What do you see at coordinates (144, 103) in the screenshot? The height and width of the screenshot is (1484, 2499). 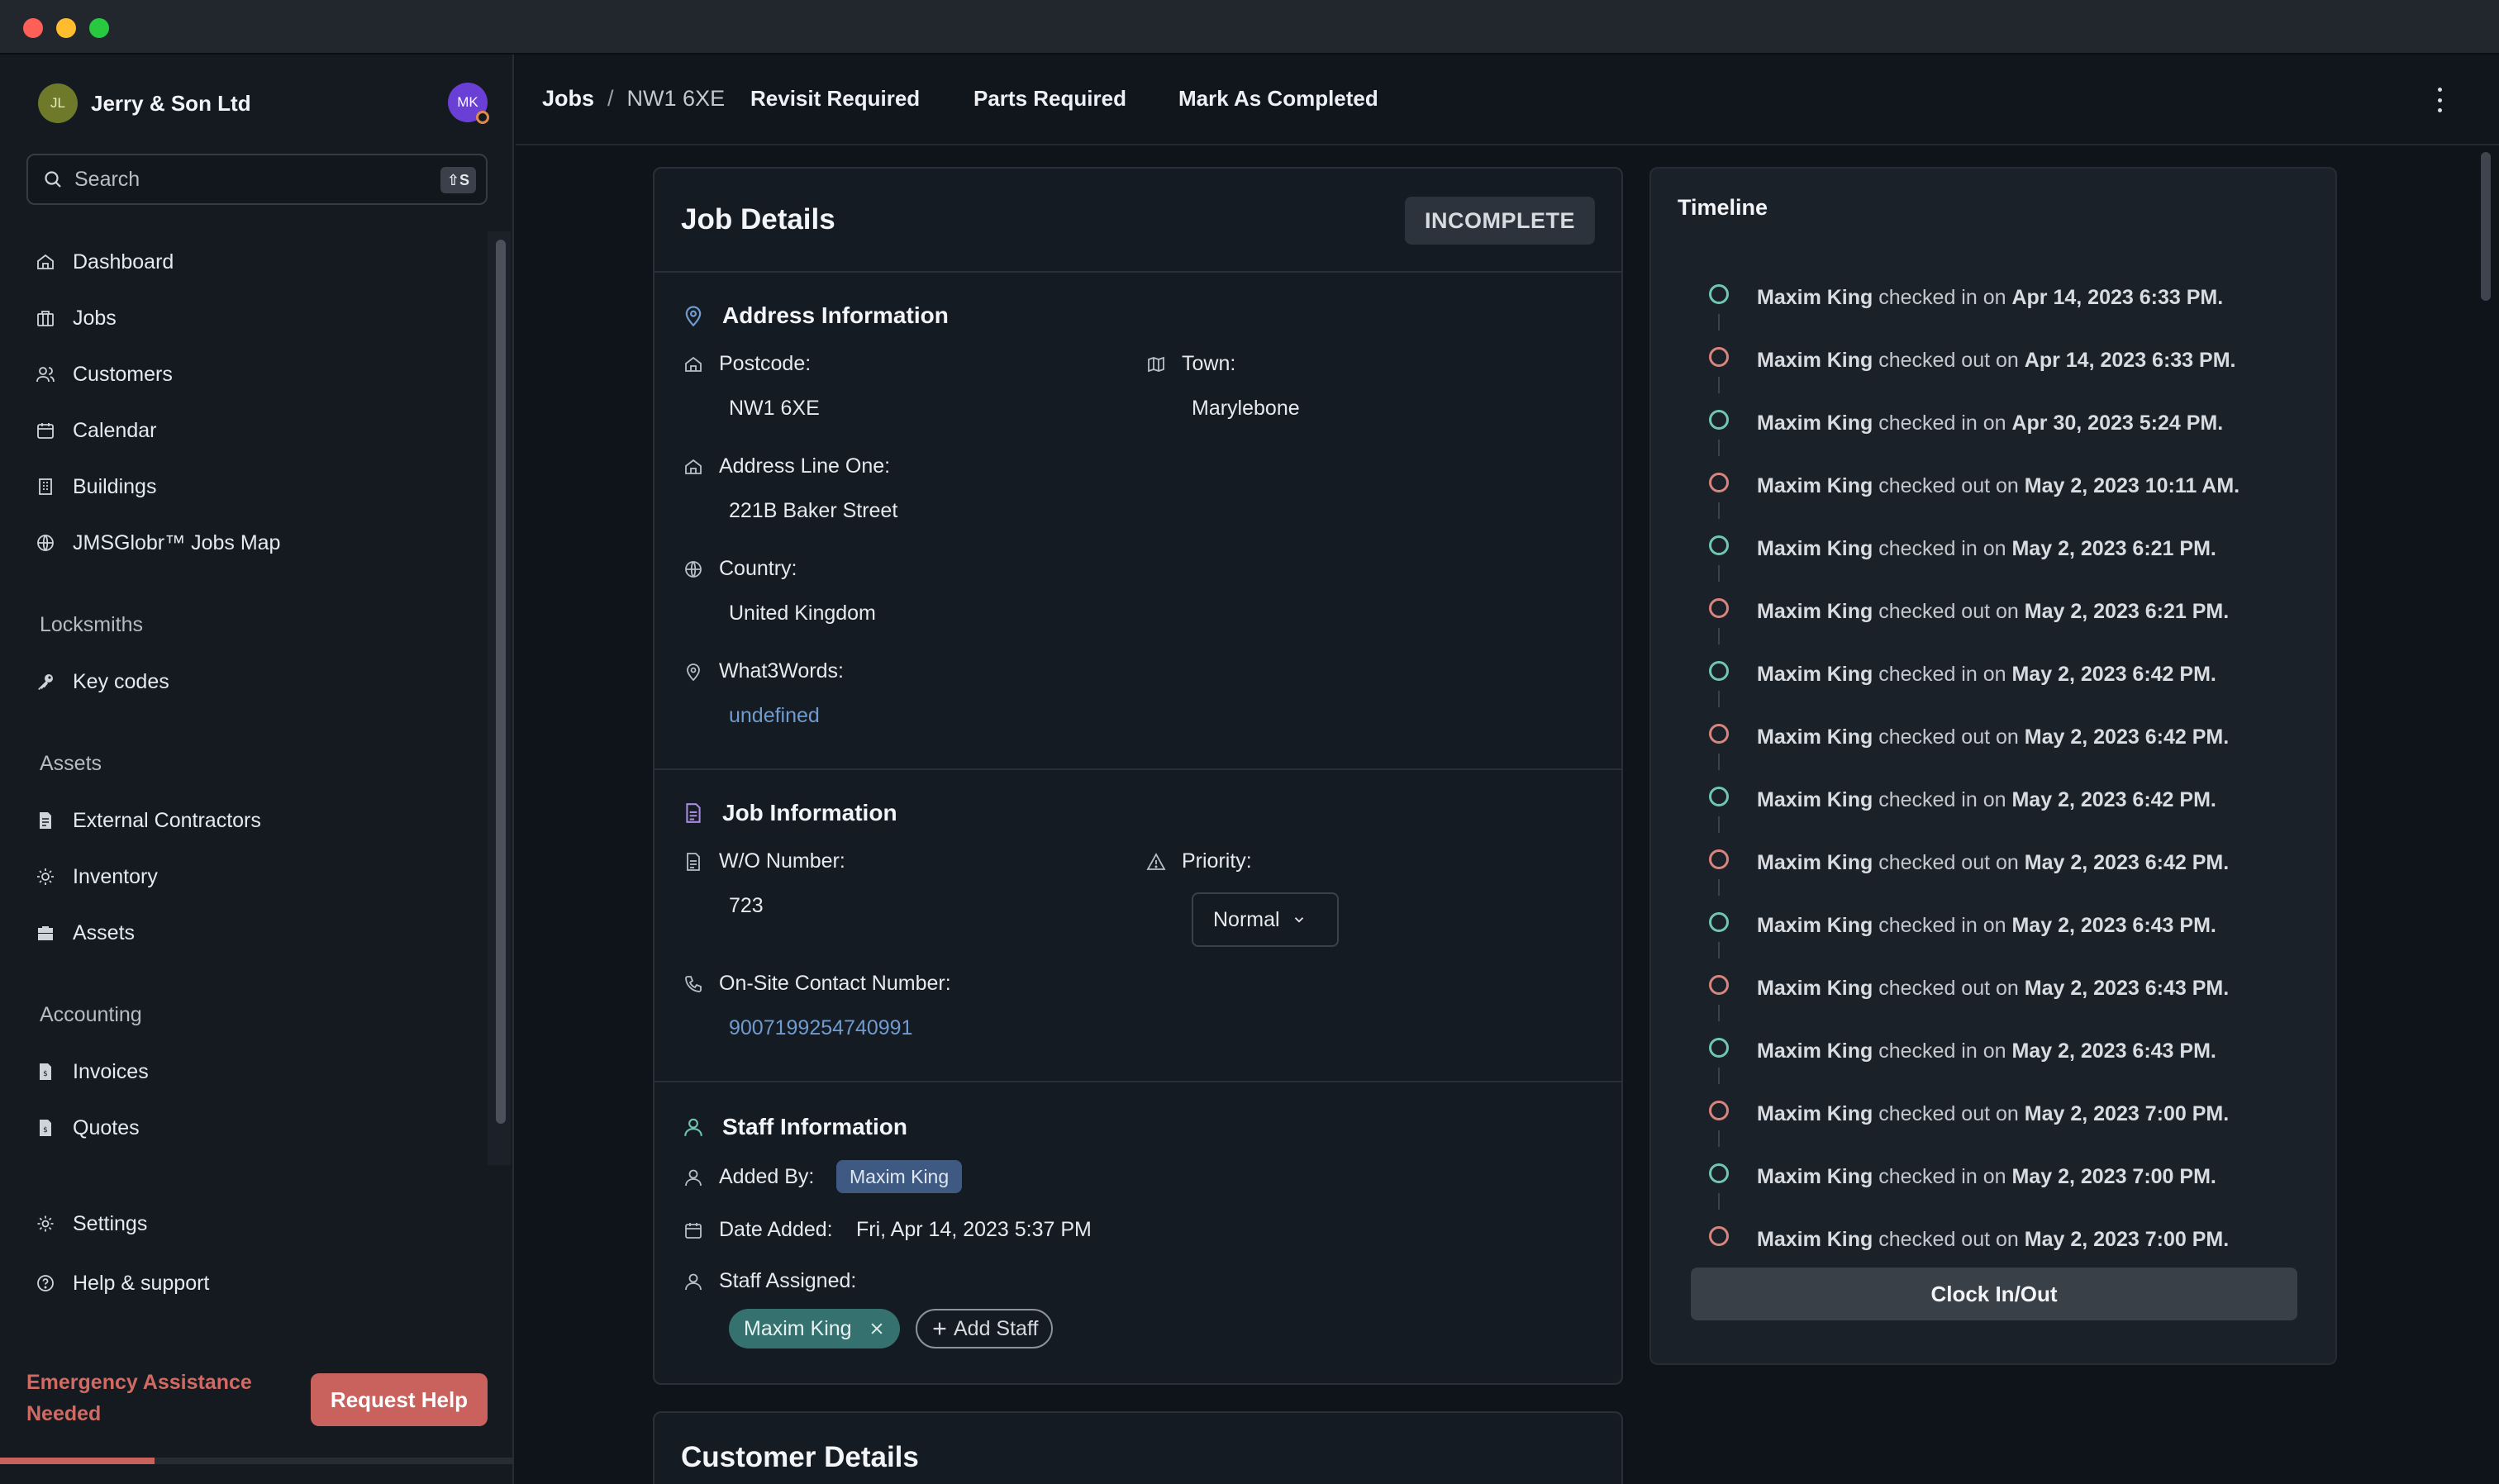 I see `org-switcher: JL Jerry & Son Ltd` at bounding box center [144, 103].